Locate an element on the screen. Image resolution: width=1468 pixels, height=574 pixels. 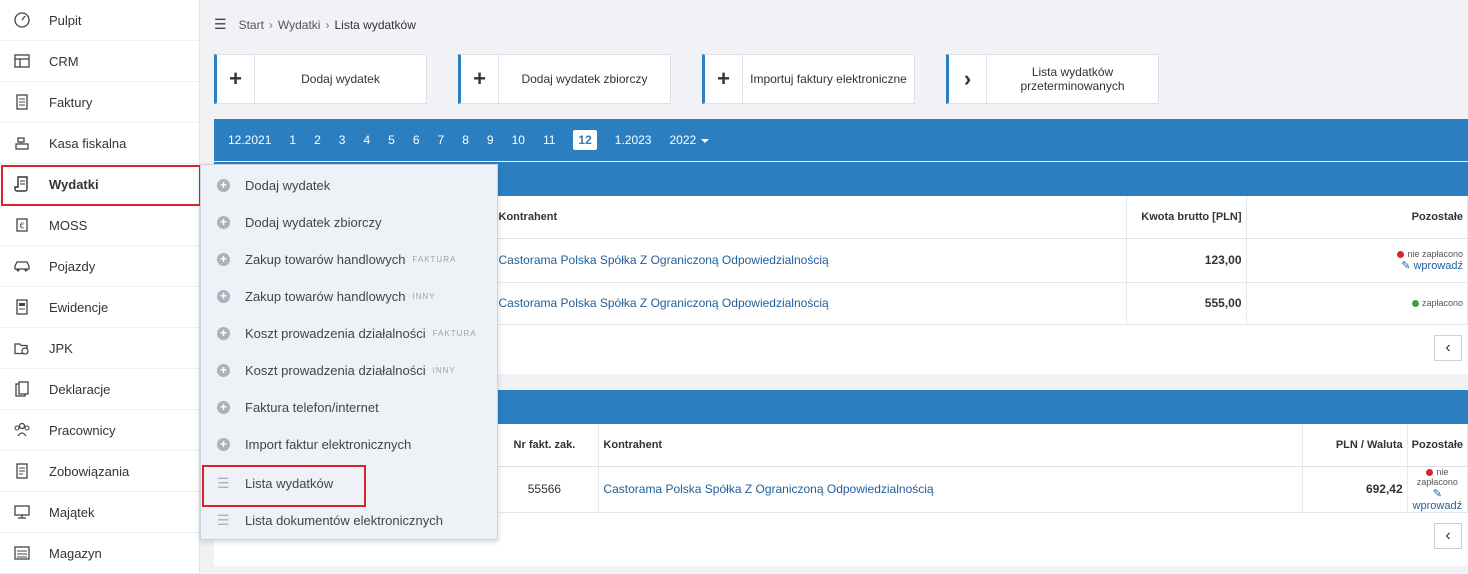
menu-item-tag: FAKTURA is located at coordinates (434, 259).